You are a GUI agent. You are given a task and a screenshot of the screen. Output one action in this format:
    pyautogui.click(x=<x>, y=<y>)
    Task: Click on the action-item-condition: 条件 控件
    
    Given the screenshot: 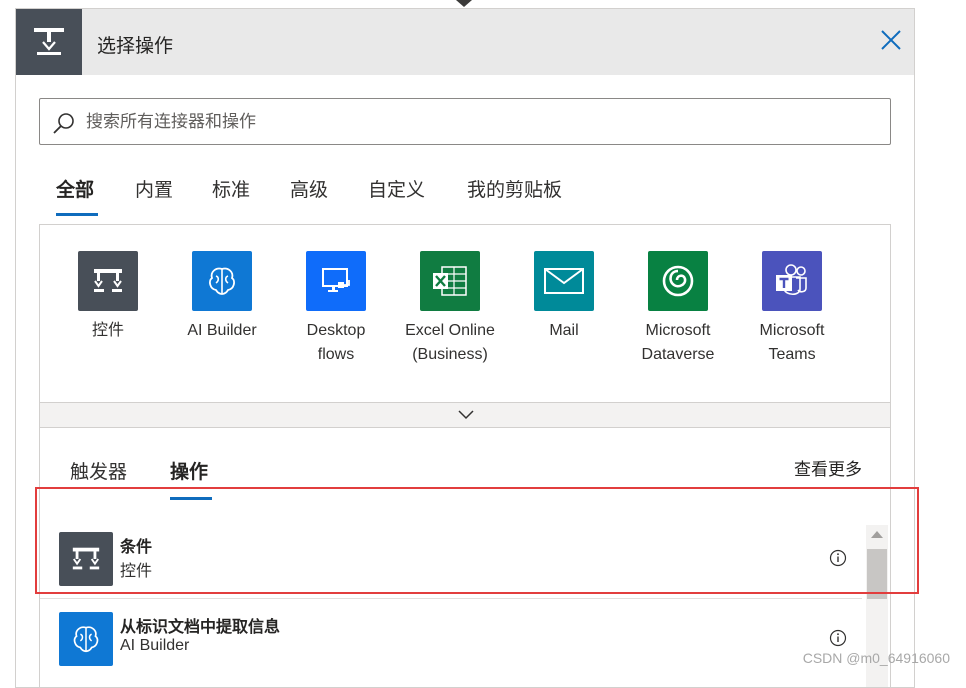 What is the action you would take?
    pyautogui.click(x=451, y=558)
    